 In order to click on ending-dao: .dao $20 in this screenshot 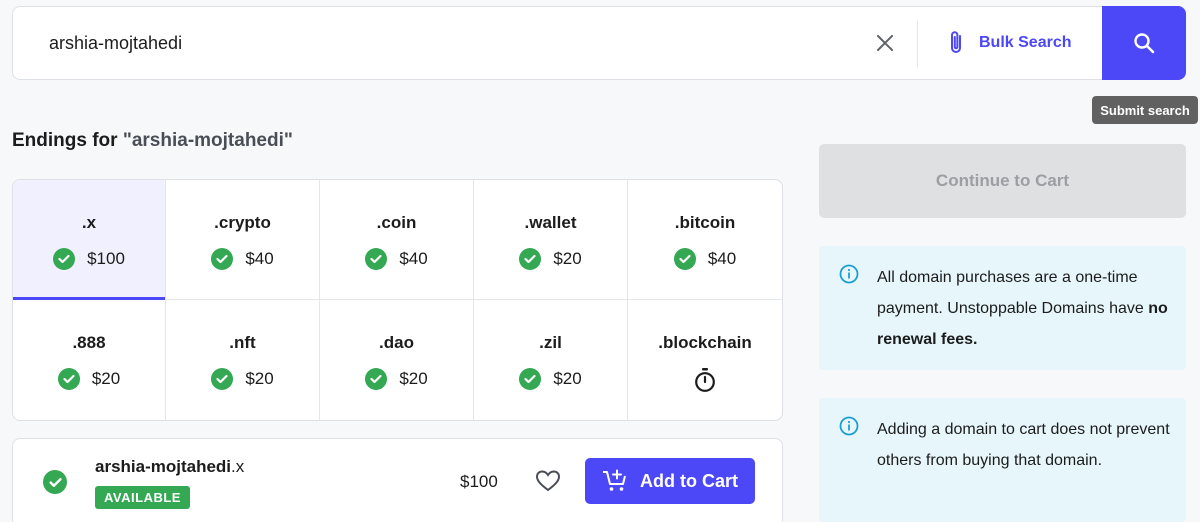, I will do `click(397, 360)`.